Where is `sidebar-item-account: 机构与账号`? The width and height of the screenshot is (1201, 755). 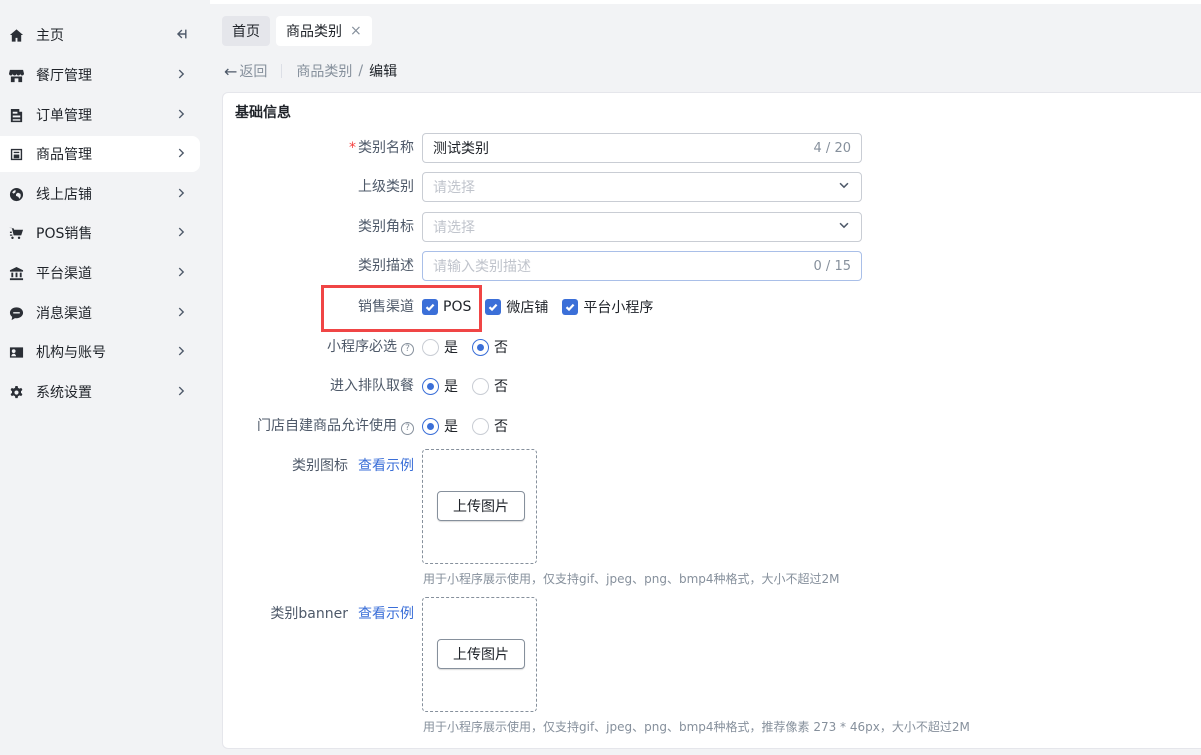 sidebar-item-account: 机构与账号 is located at coordinates (100, 352).